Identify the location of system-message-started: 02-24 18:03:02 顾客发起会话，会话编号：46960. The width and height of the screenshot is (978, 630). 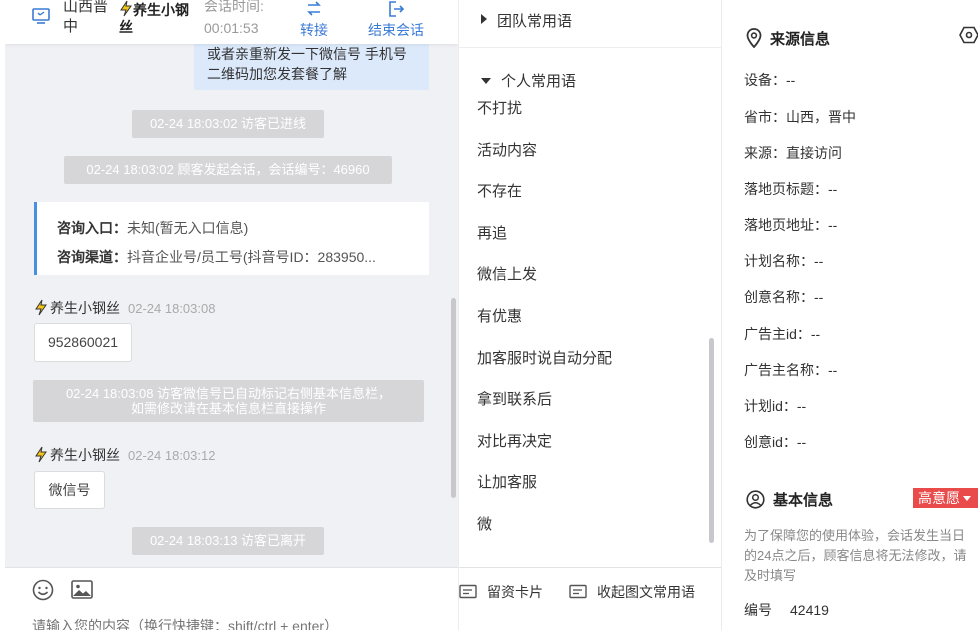
(228, 170).